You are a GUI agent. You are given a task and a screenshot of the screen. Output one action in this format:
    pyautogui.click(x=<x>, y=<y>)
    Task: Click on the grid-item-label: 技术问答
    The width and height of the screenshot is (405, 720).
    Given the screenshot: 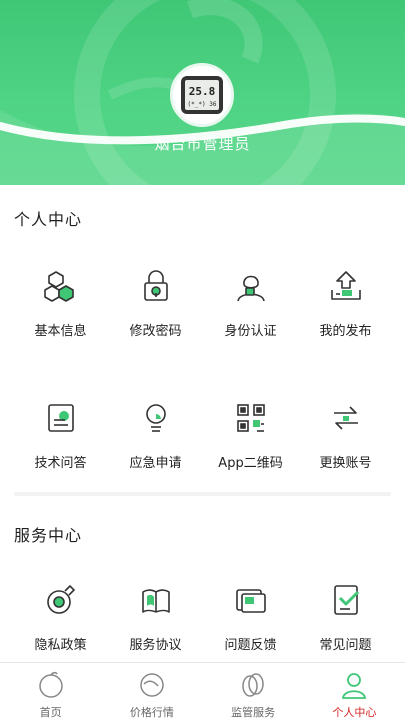 What is the action you would take?
    pyautogui.click(x=60, y=463)
    